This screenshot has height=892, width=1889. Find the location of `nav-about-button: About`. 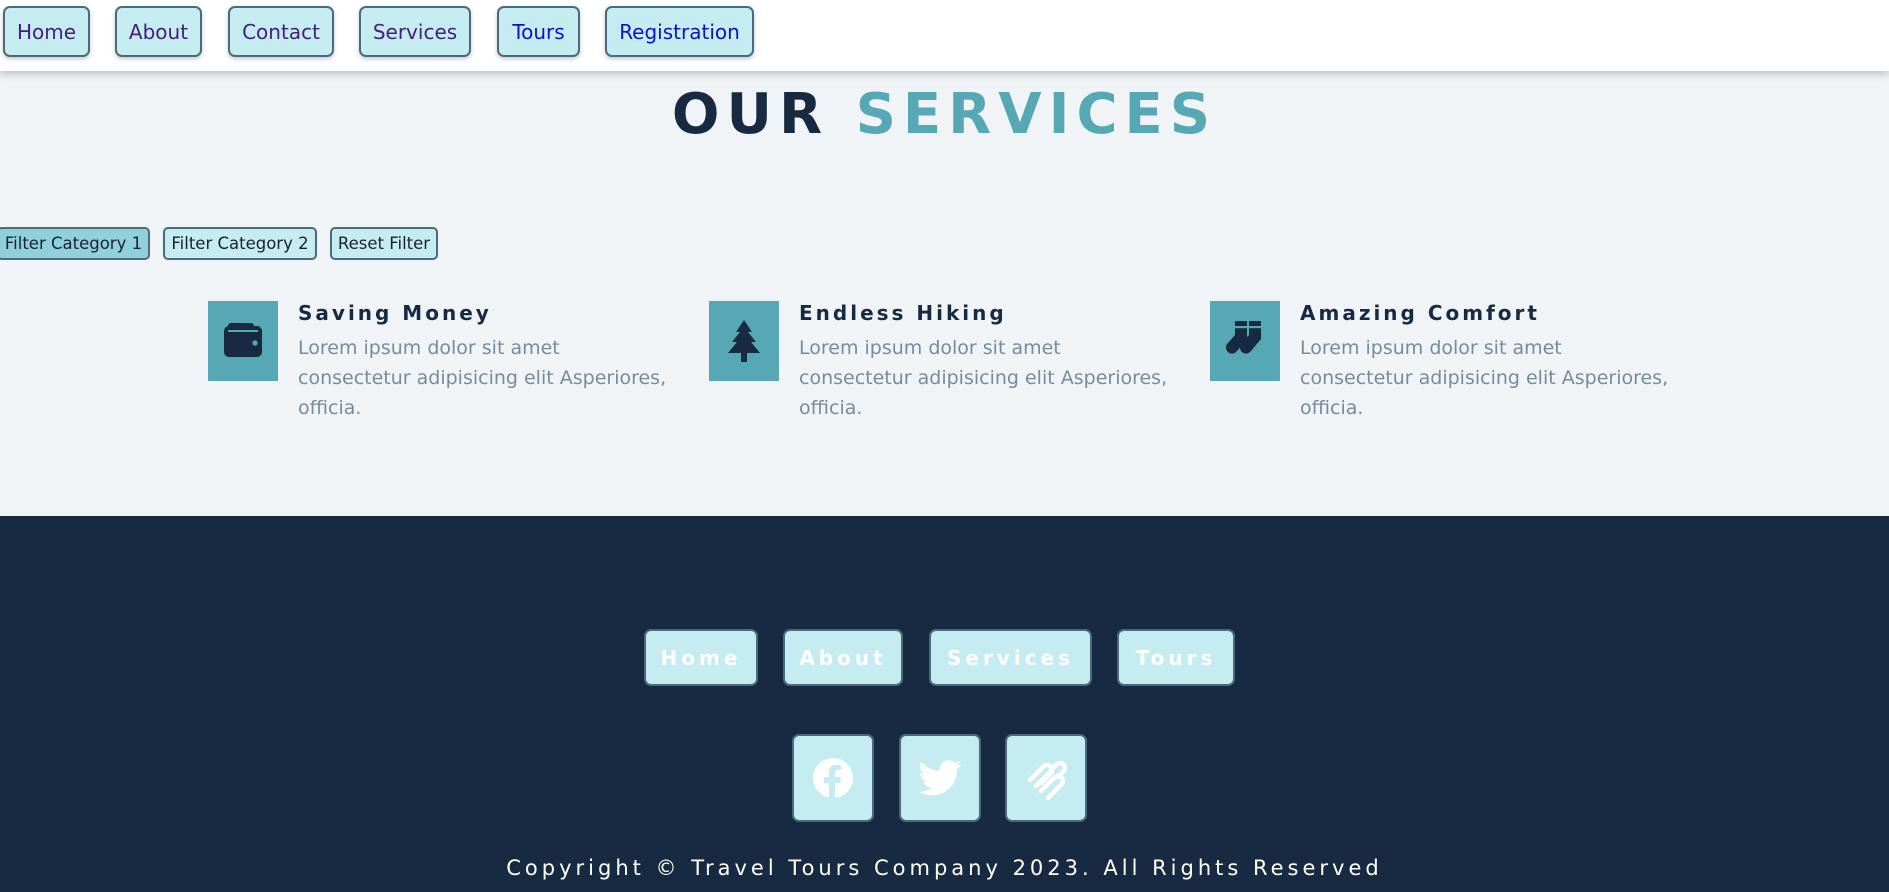

nav-about-button: About is located at coordinates (158, 31).